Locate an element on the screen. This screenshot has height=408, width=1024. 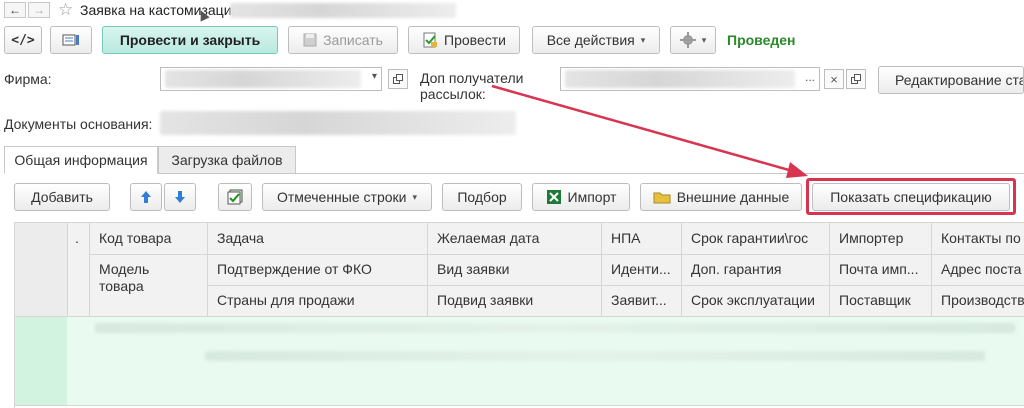
edit-label: Редактирование ста is located at coordinates (959, 80).